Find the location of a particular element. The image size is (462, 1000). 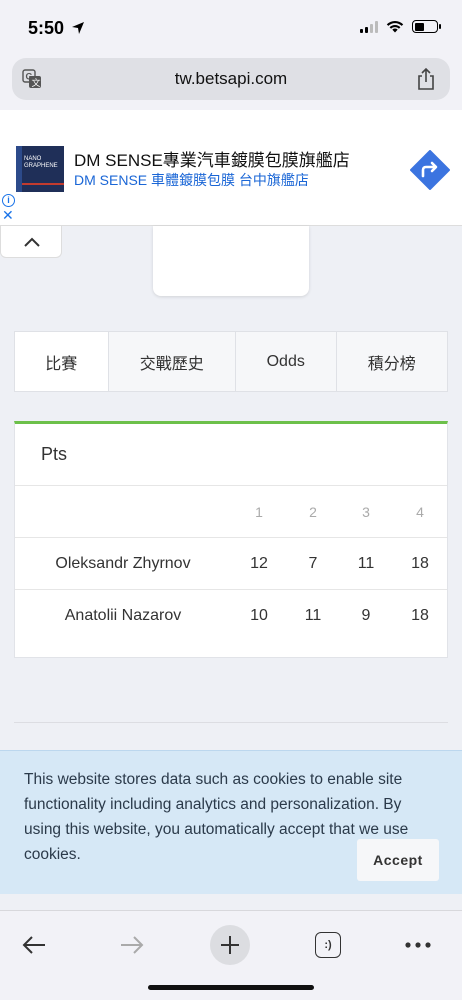

arrow-right-icon is located at coordinates (132, 945).